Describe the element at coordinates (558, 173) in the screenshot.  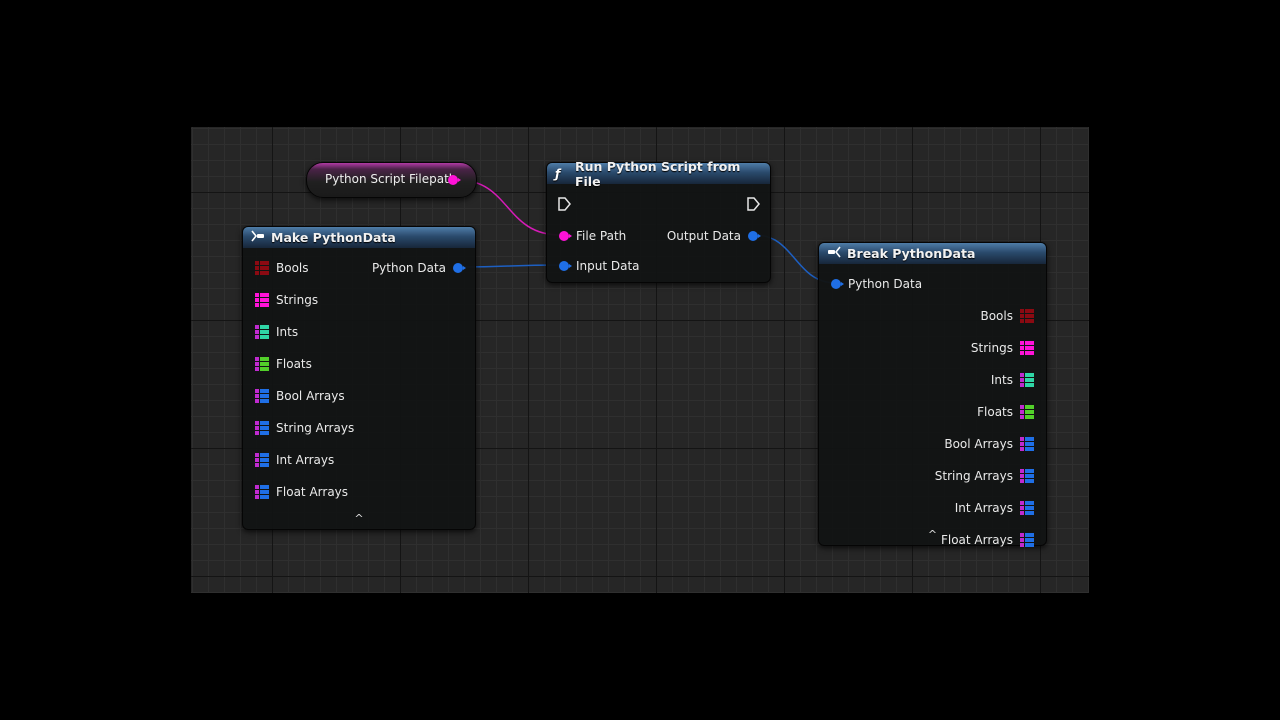
I see `function-icon: ƒ` at that location.